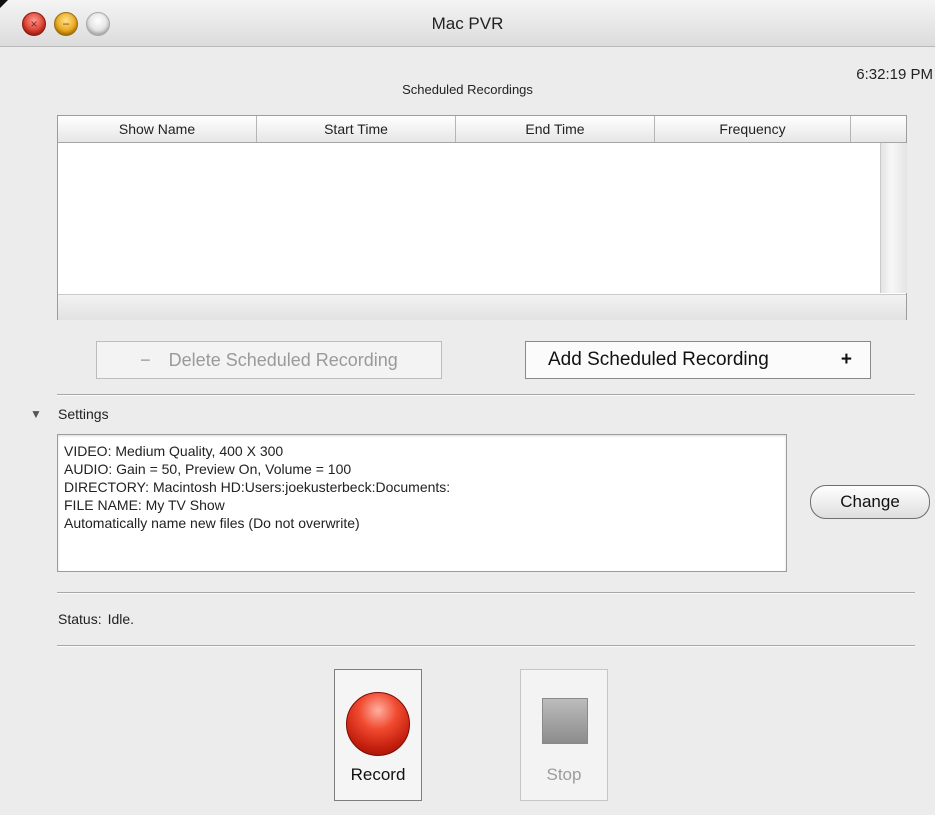 This screenshot has height=815, width=935. What do you see at coordinates (565, 721) in the screenshot?
I see `stop-icon` at bounding box center [565, 721].